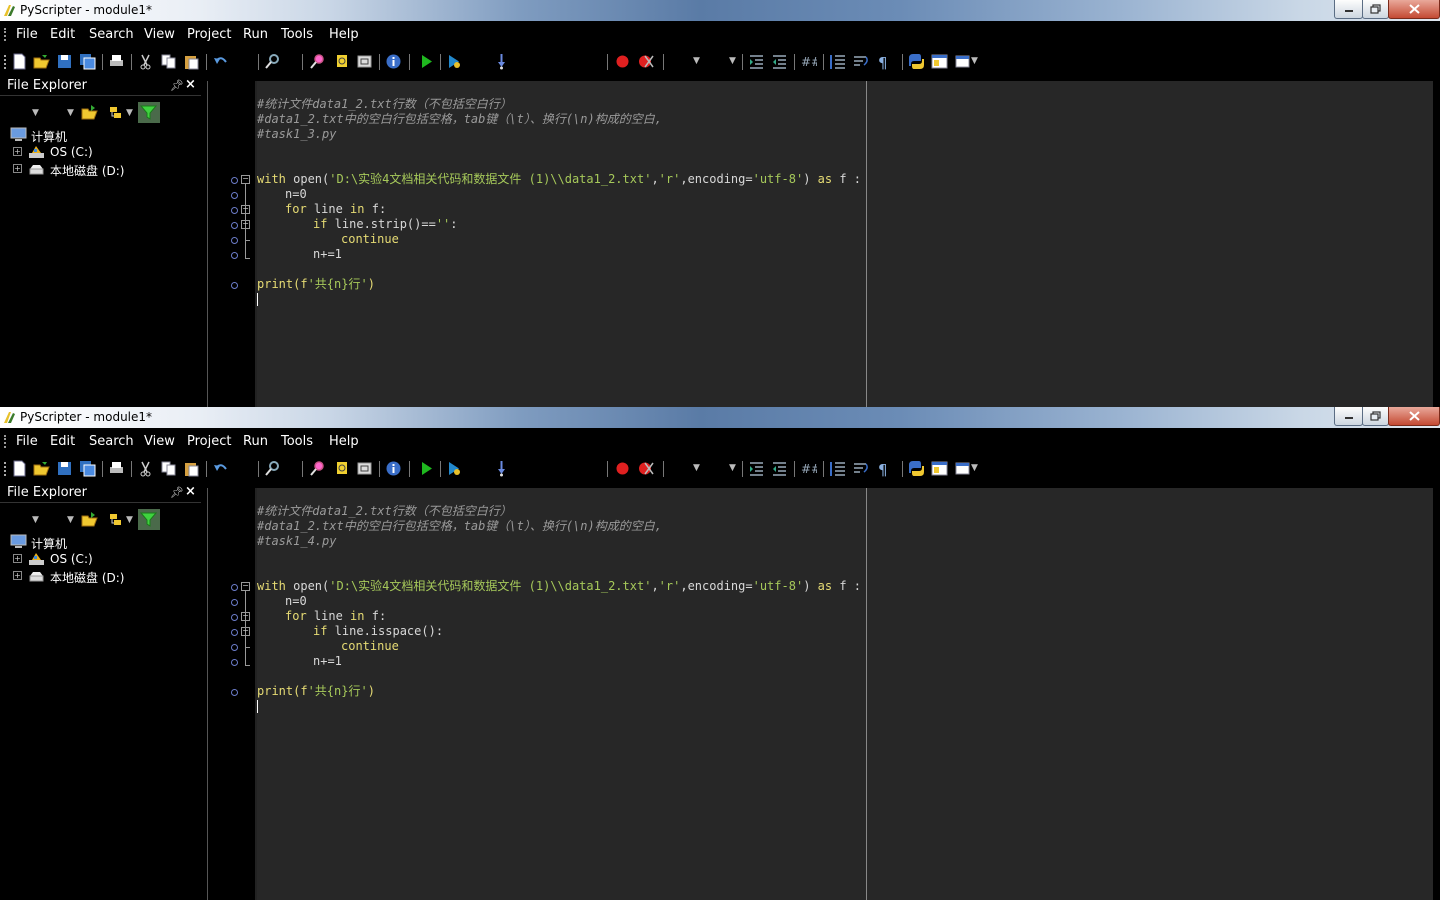 The image size is (1440, 900). Describe the element at coordinates (190, 84) in the screenshot. I see `close-panel-icon: ×` at that location.